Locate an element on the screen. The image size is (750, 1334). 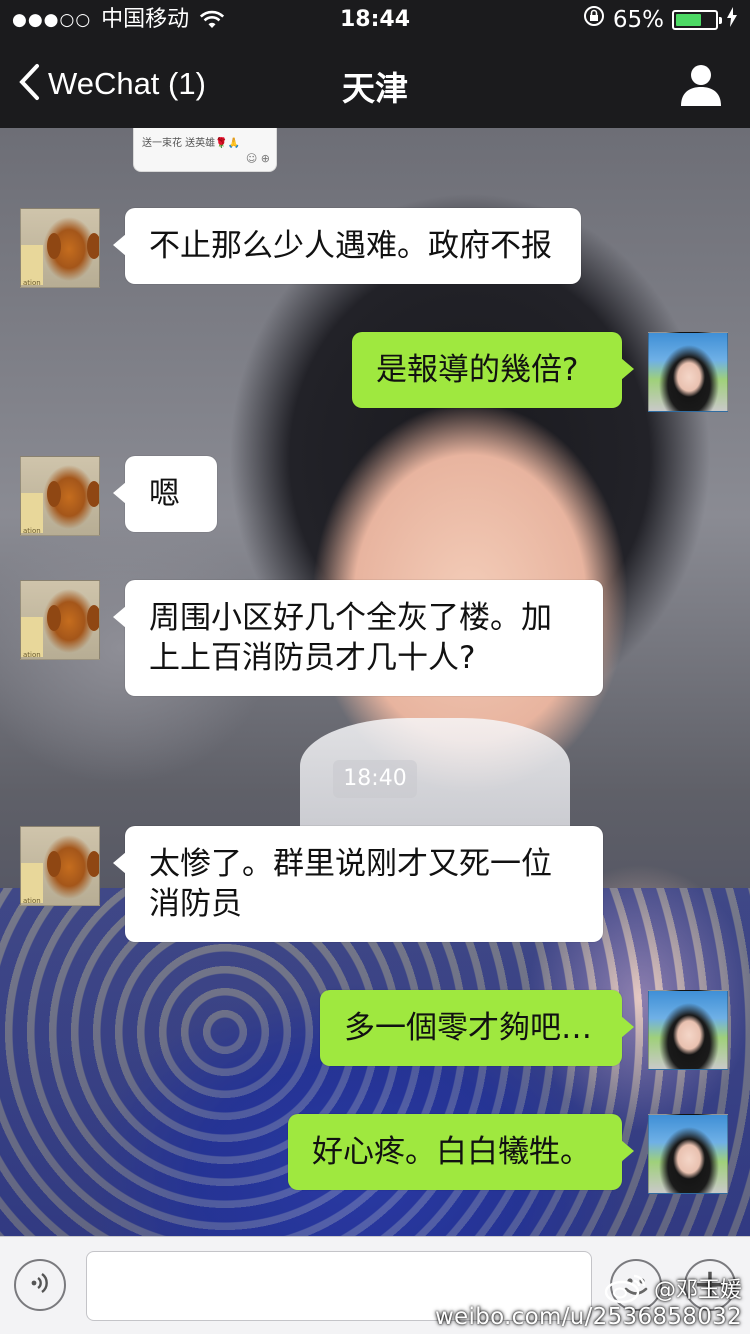
message-bubble-outgoing: 是報導的幾倍? is located at coordinates (493, 370).